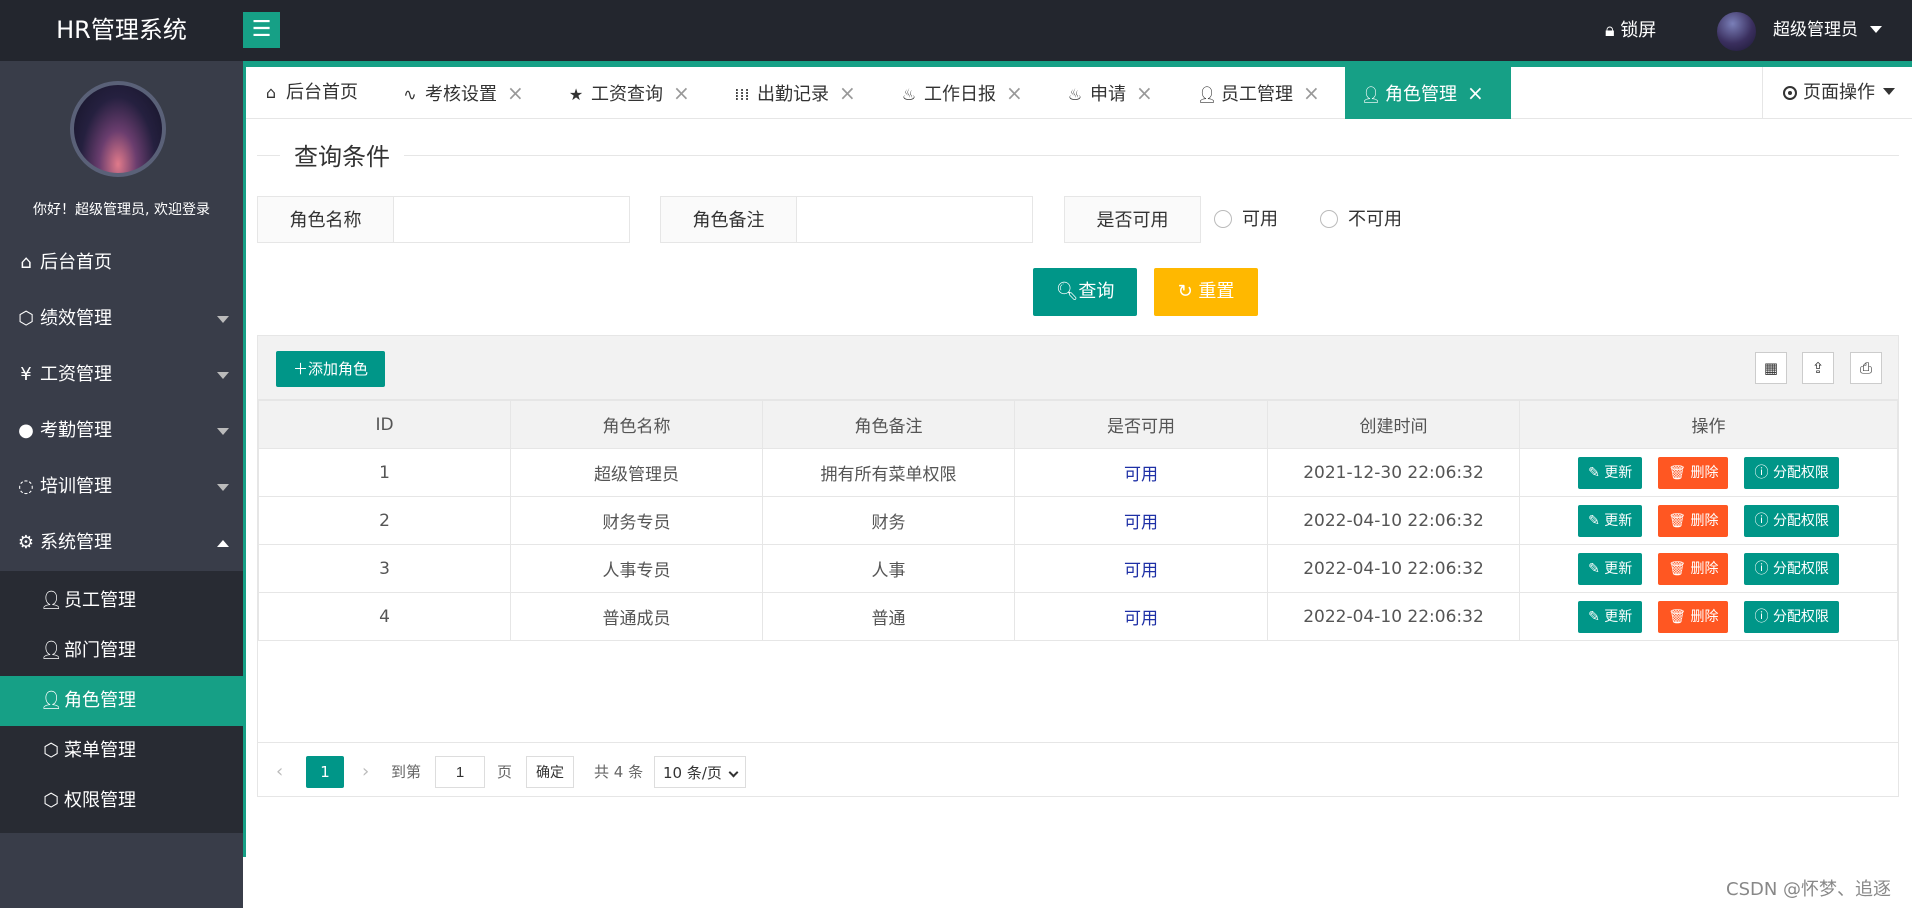 This screenshot has width=1912, height=908. What do you see at coordinates (1815, 30) in the screenshot?
I see `user-name: 超级管理员` at bounding box center [1815, 30].